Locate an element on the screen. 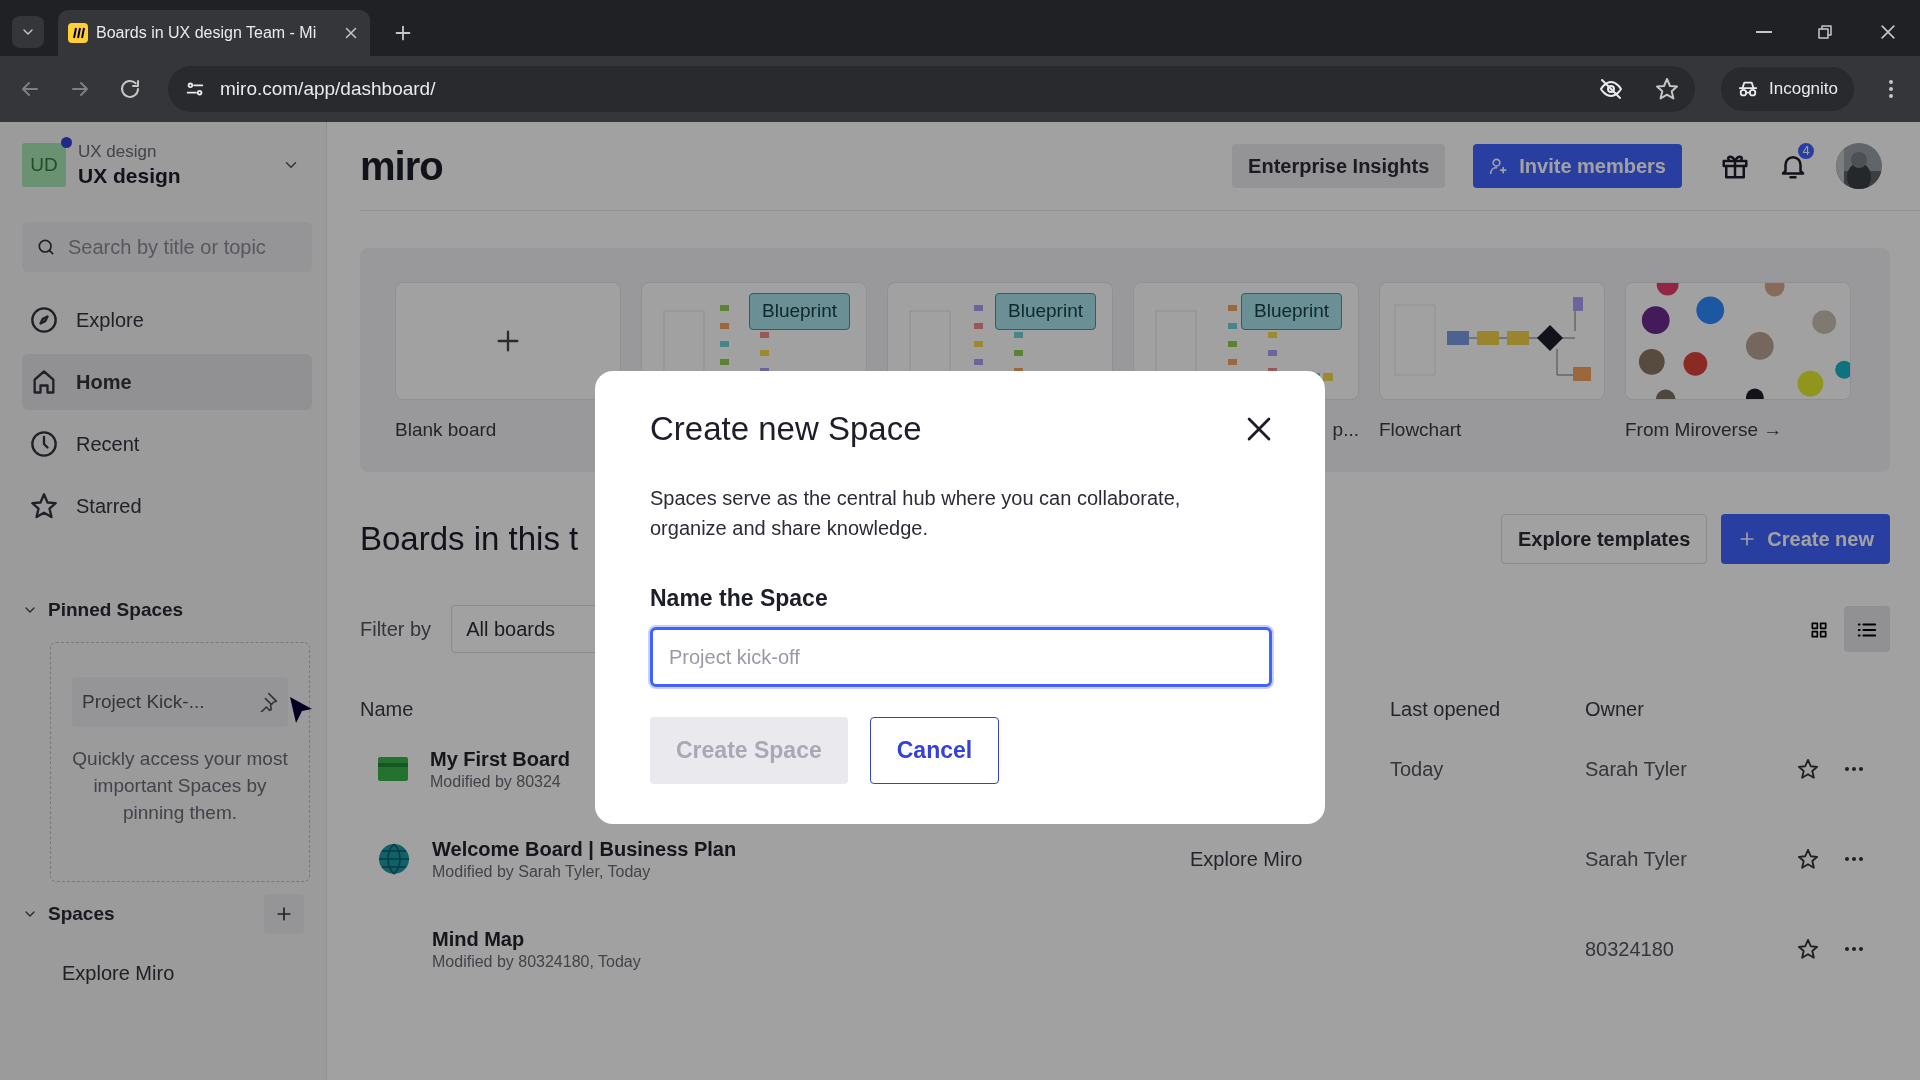 This screenshot has width=1920, height=1080. board-name: My First Board is located at coordinates (500, 759).